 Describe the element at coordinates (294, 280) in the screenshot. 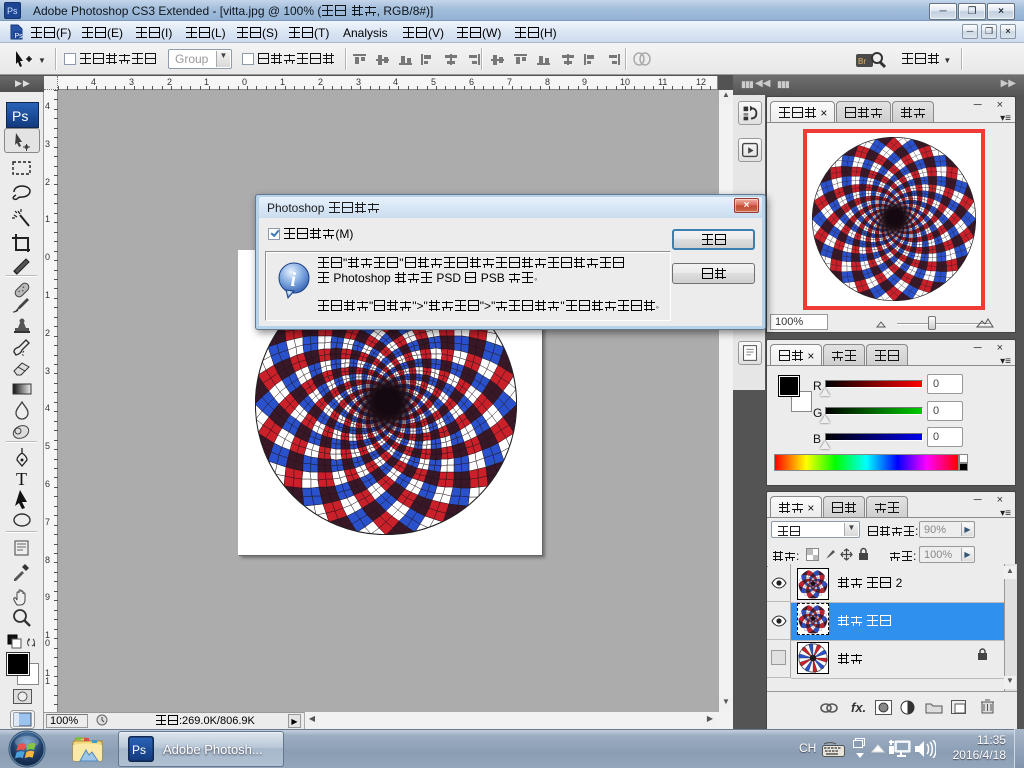

I see `svg-text: i` at that location.